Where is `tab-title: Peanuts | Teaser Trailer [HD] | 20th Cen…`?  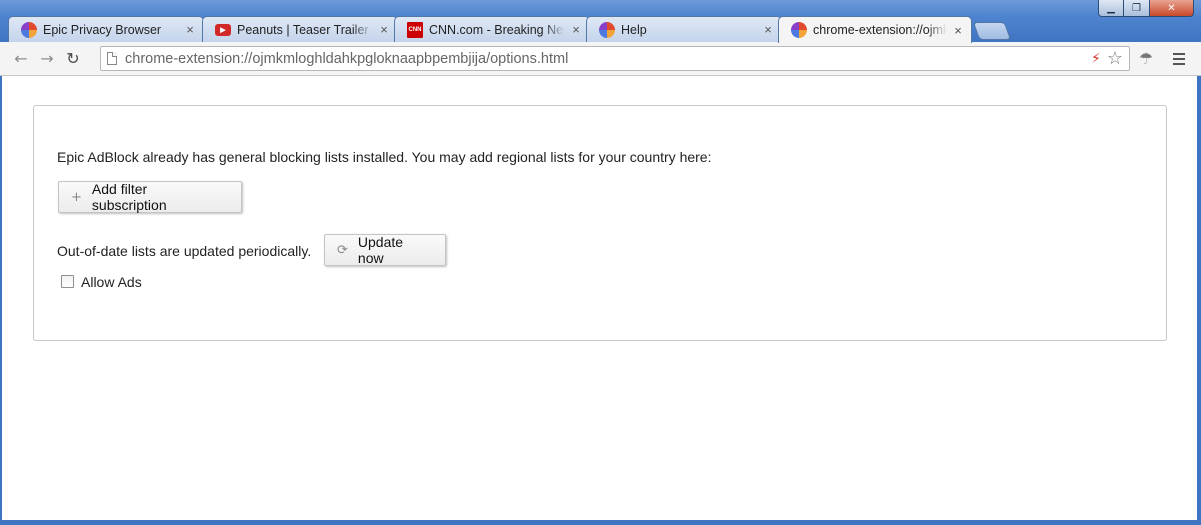 tab-title: Peanuts | Teaser Trailer [HD] | 20th Cen… is located at coordinates (305, 29).